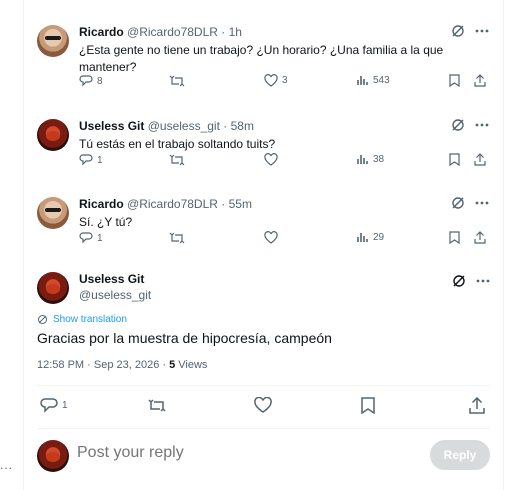  I want to click on views-button: 38, so click(370, 159).